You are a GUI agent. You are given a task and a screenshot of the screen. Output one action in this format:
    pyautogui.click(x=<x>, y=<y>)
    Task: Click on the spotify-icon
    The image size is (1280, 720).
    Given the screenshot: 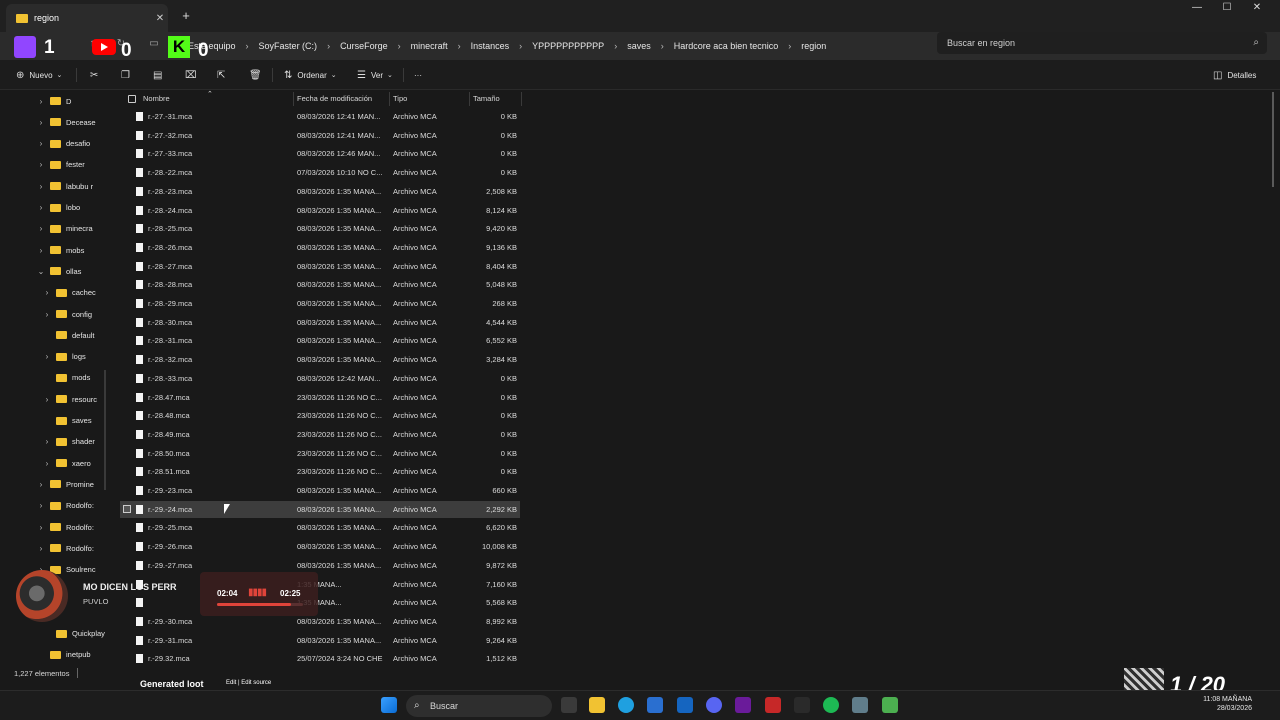 What is the action you would take?
    pyautogui.click(x=831, y=705)
    